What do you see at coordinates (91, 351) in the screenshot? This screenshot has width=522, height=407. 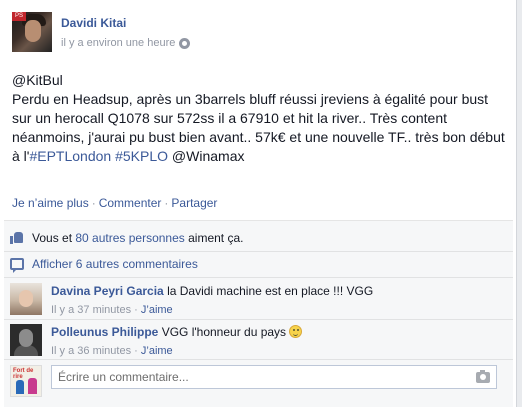 I see `comment-time: Il y a 36 minutes` at bounding box center [91, 351].